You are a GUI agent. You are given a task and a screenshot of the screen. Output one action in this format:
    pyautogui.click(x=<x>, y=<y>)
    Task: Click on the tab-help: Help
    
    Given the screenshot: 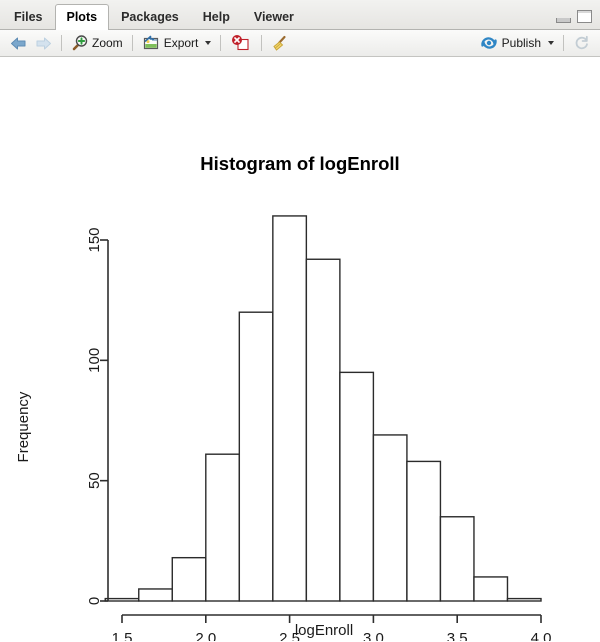 What is the action you would take?
    pyautogui.click(x=216, y=17)
    